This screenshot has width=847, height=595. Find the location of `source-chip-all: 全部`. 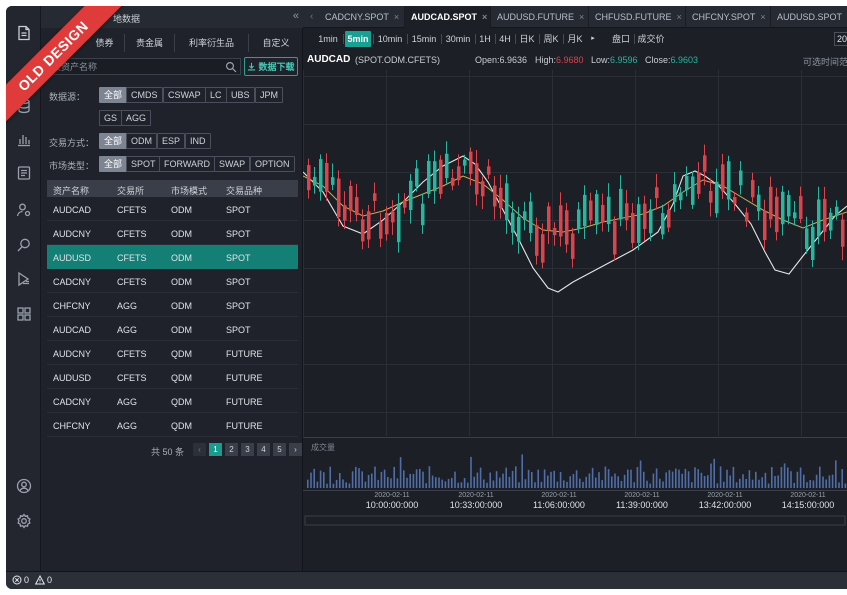

source-chip-all: 全部 is located at coordinates (113, 95).